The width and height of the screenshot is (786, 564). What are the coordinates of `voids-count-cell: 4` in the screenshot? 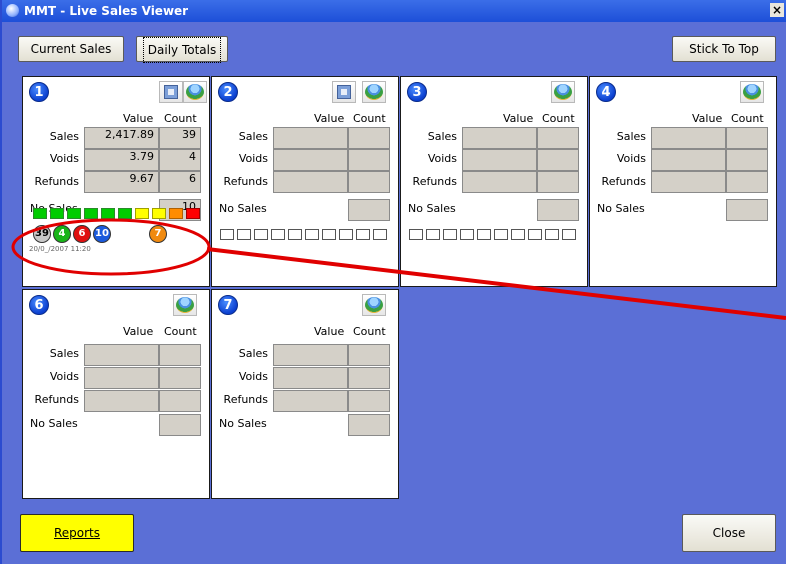 It's located at (180, 160).